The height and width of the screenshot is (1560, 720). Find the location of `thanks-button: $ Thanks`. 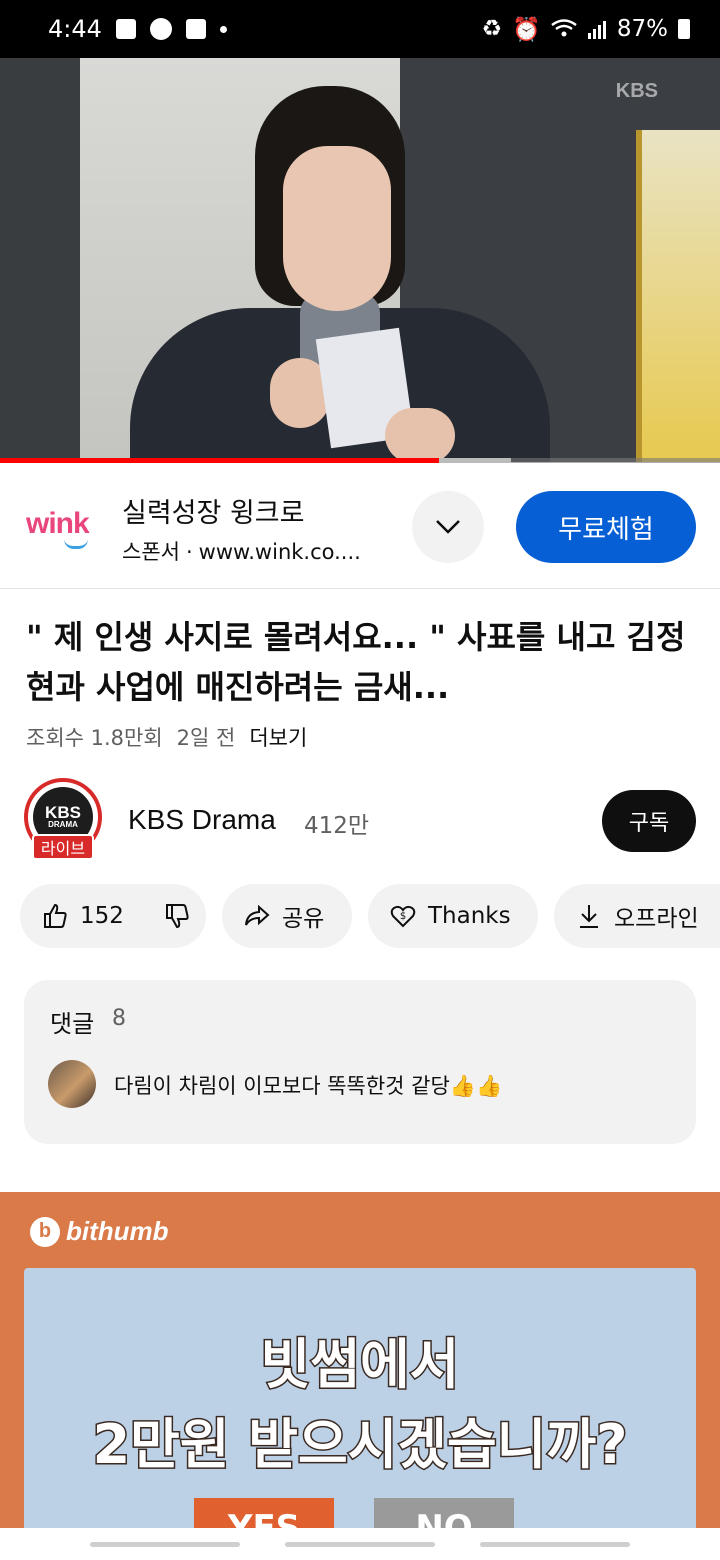

thanks-button: $ Thanks is located at coordinates (453, 916).